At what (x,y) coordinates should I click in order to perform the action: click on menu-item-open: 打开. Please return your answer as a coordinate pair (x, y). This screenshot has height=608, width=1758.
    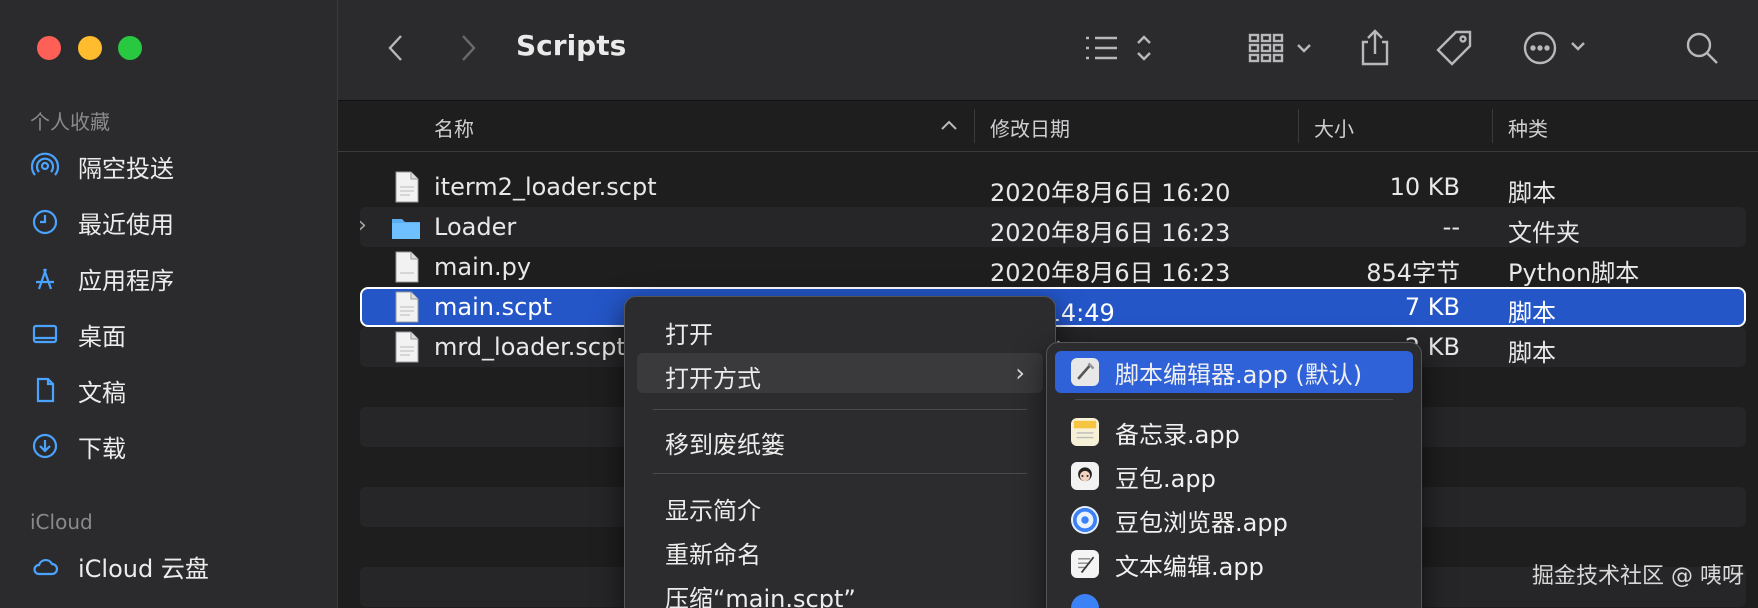
    Looking at the image, I should click on (840, 329).